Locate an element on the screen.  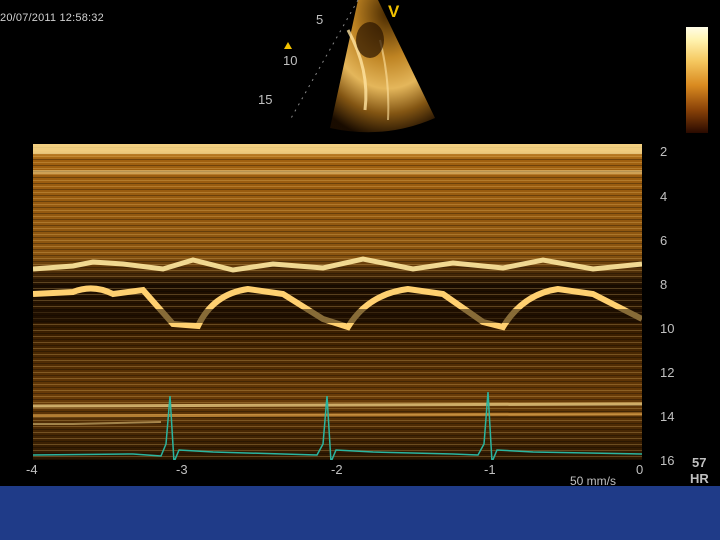
depth-tick-label: 6 is located at coordinates (664, 240).